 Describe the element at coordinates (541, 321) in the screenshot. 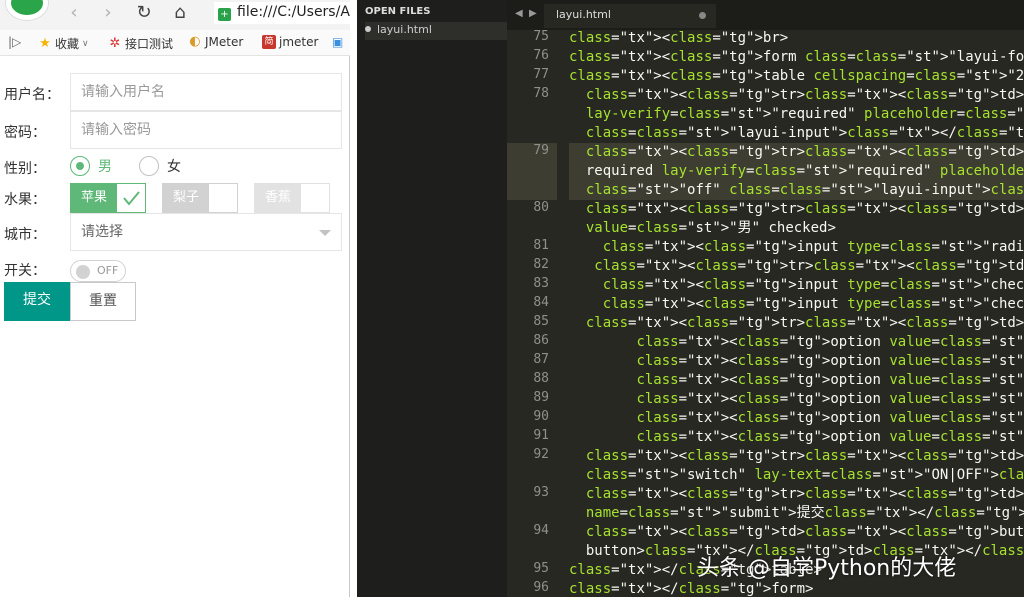

I see `line-number: 85` at that location.